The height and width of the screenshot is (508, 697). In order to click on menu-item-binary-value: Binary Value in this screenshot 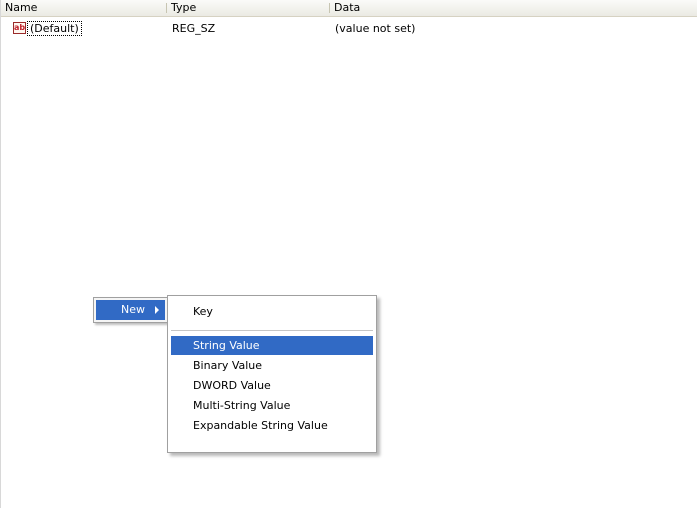, I will do `click(272, 365)`.